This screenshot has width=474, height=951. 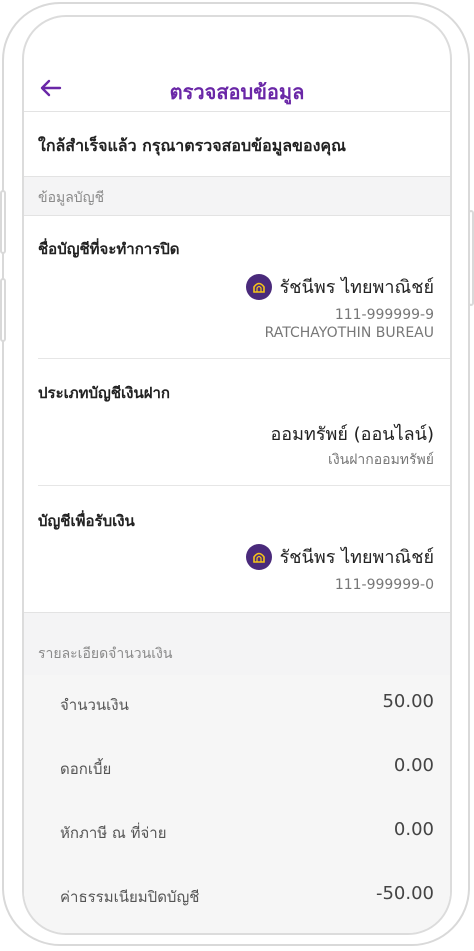 I want to click on close-account-name-row: รัชนีพร ไทยพาณิชย์, so click(x=339, y=286).